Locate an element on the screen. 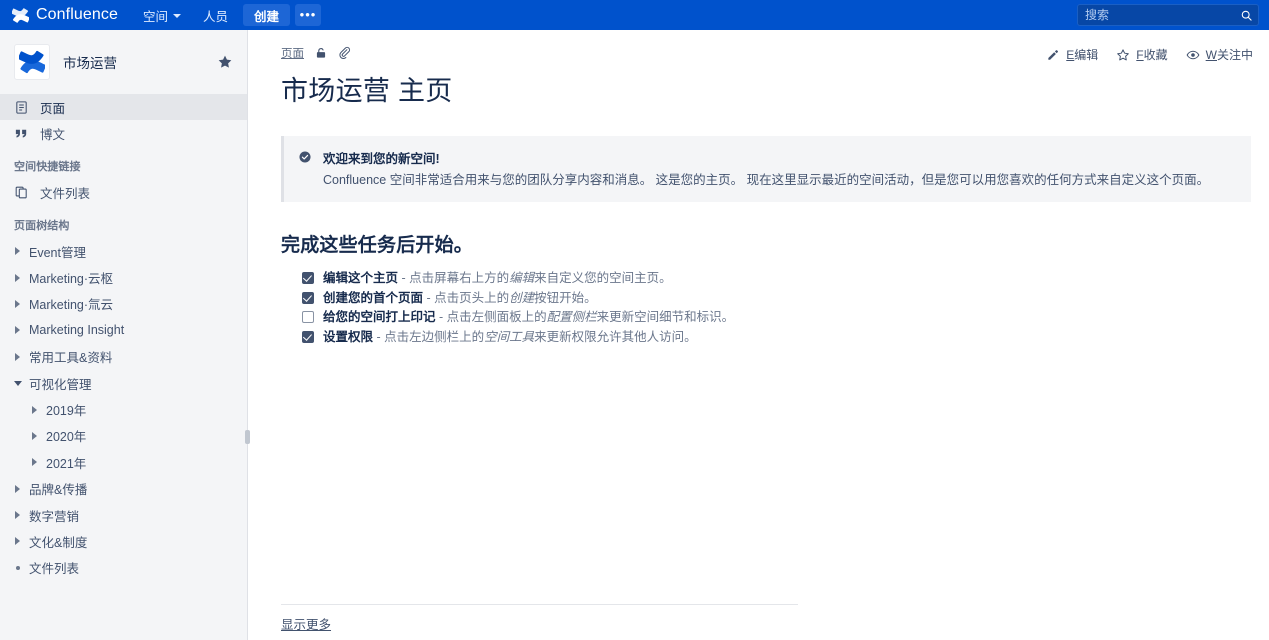 The image size is (1269, 640). tree-item-file-list: 文件列表 is located at coordinates (123, 568).